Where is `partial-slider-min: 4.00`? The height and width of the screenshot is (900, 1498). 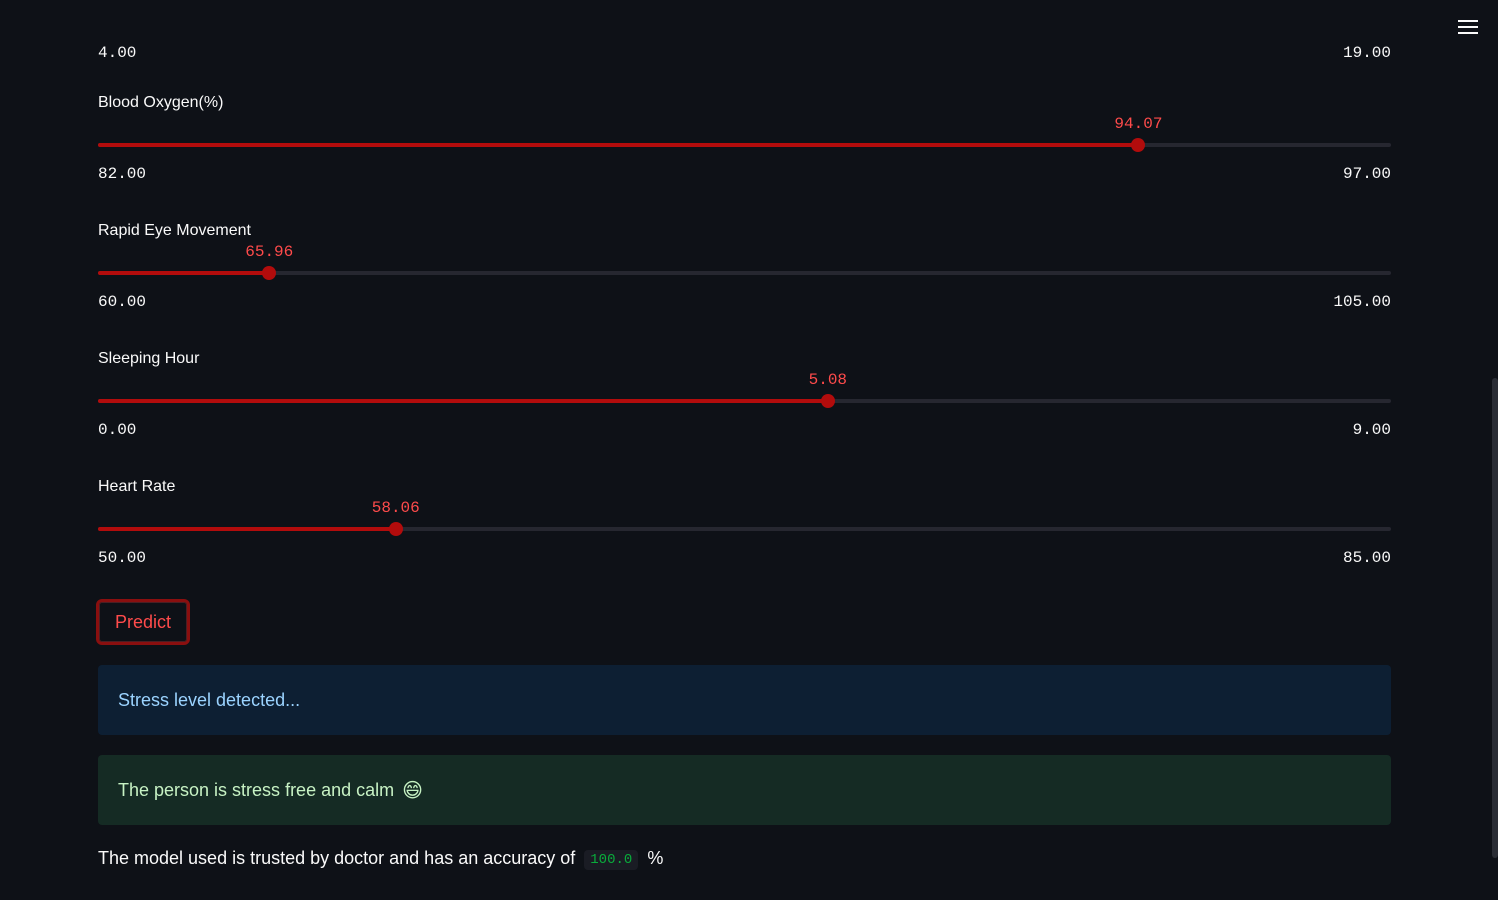 partial-slider-min: 4.00 is located at coordinates (117, 53).